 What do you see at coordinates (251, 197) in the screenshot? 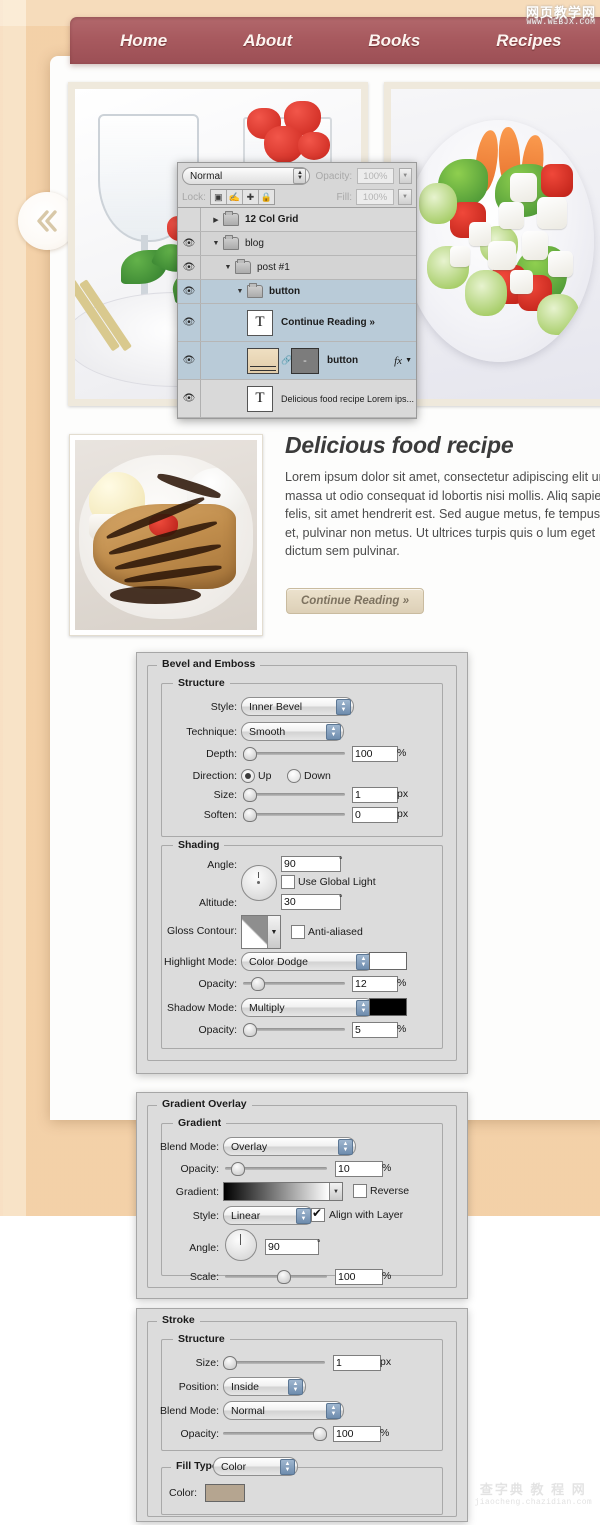
I see `move-lock-icon: ✚` at bounding box center [251, 197].